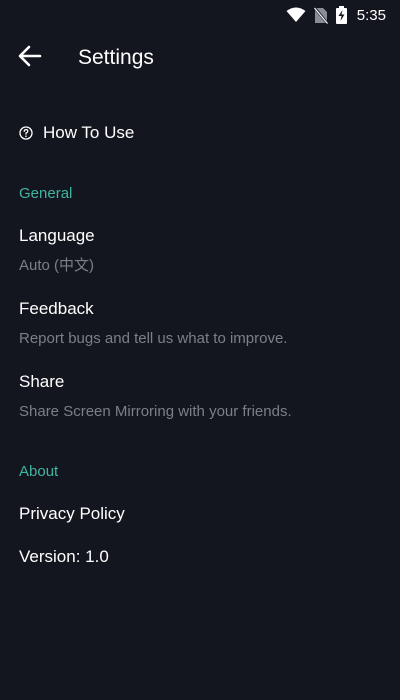  I want to click on how-to-use-label: How To Use, so click(89, 132).